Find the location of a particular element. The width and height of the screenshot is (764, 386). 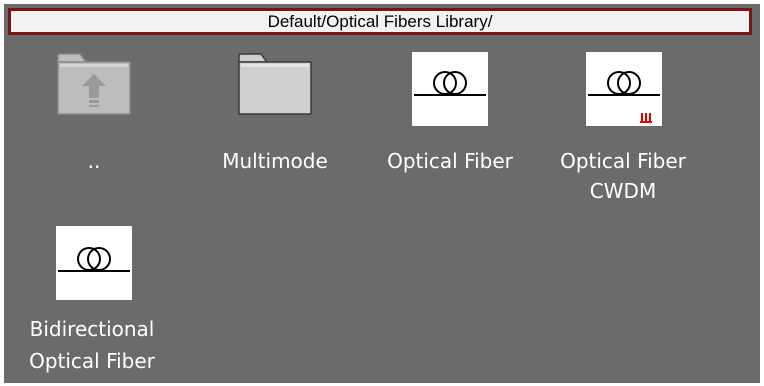

path-text: Default/Optical Fibers Library/ is located at coordinates (380, 21).